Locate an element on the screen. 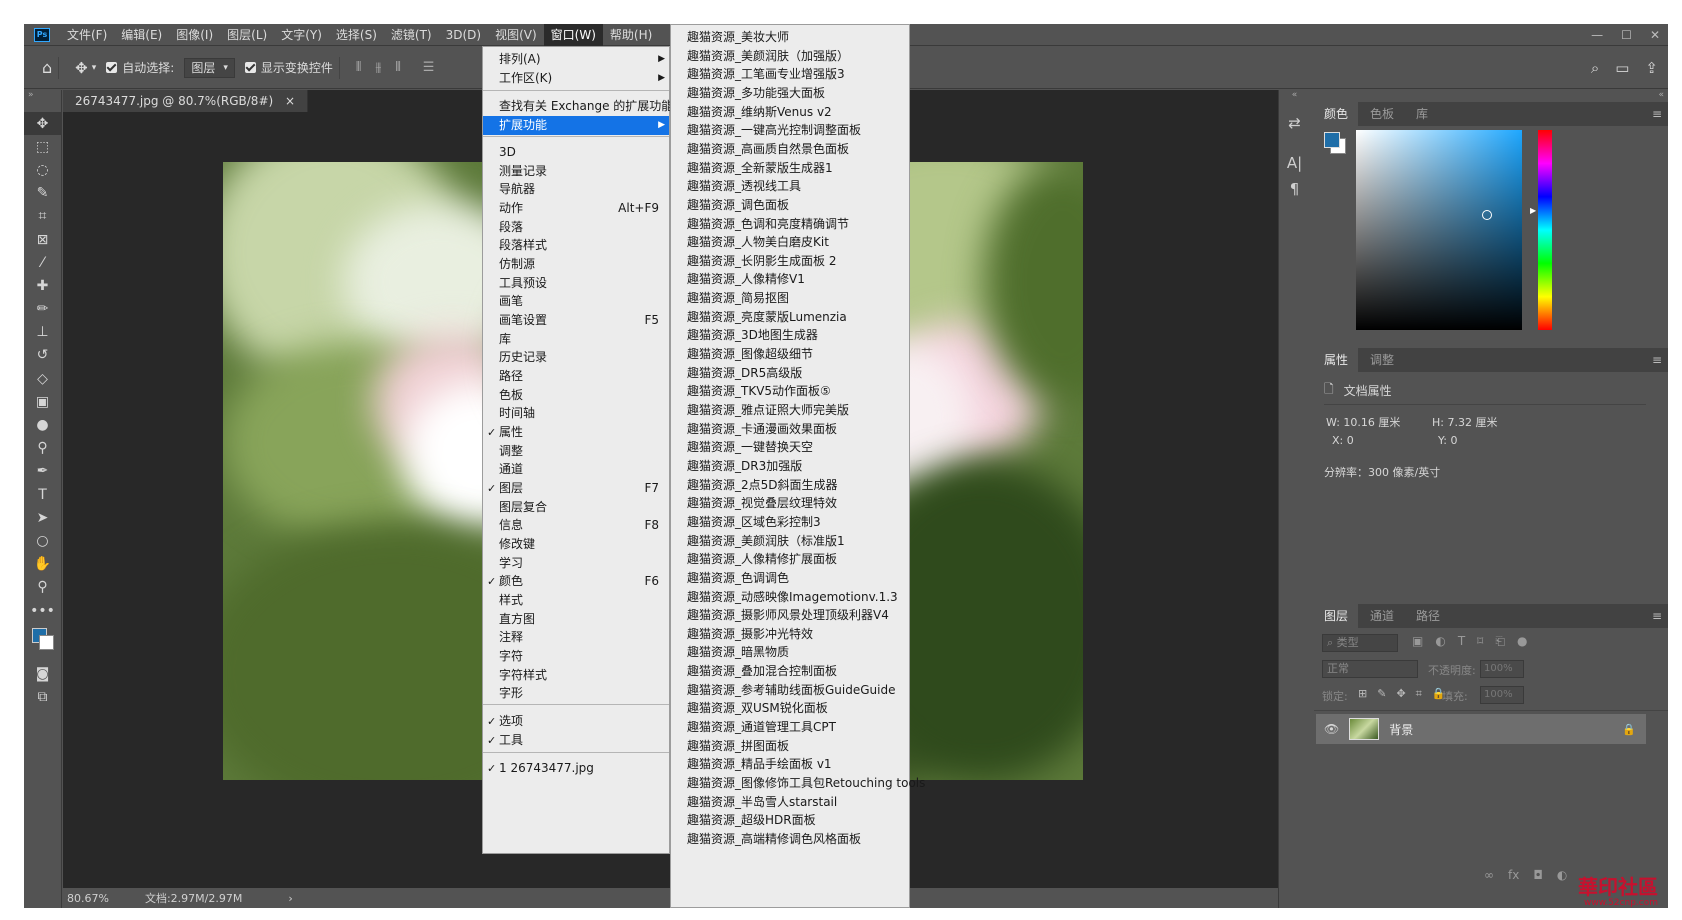 This screenshot has width=1682, height=920. extension-menu-item: 趣猫资源_通道管理工具CPT is located at coordinates (790, 727).